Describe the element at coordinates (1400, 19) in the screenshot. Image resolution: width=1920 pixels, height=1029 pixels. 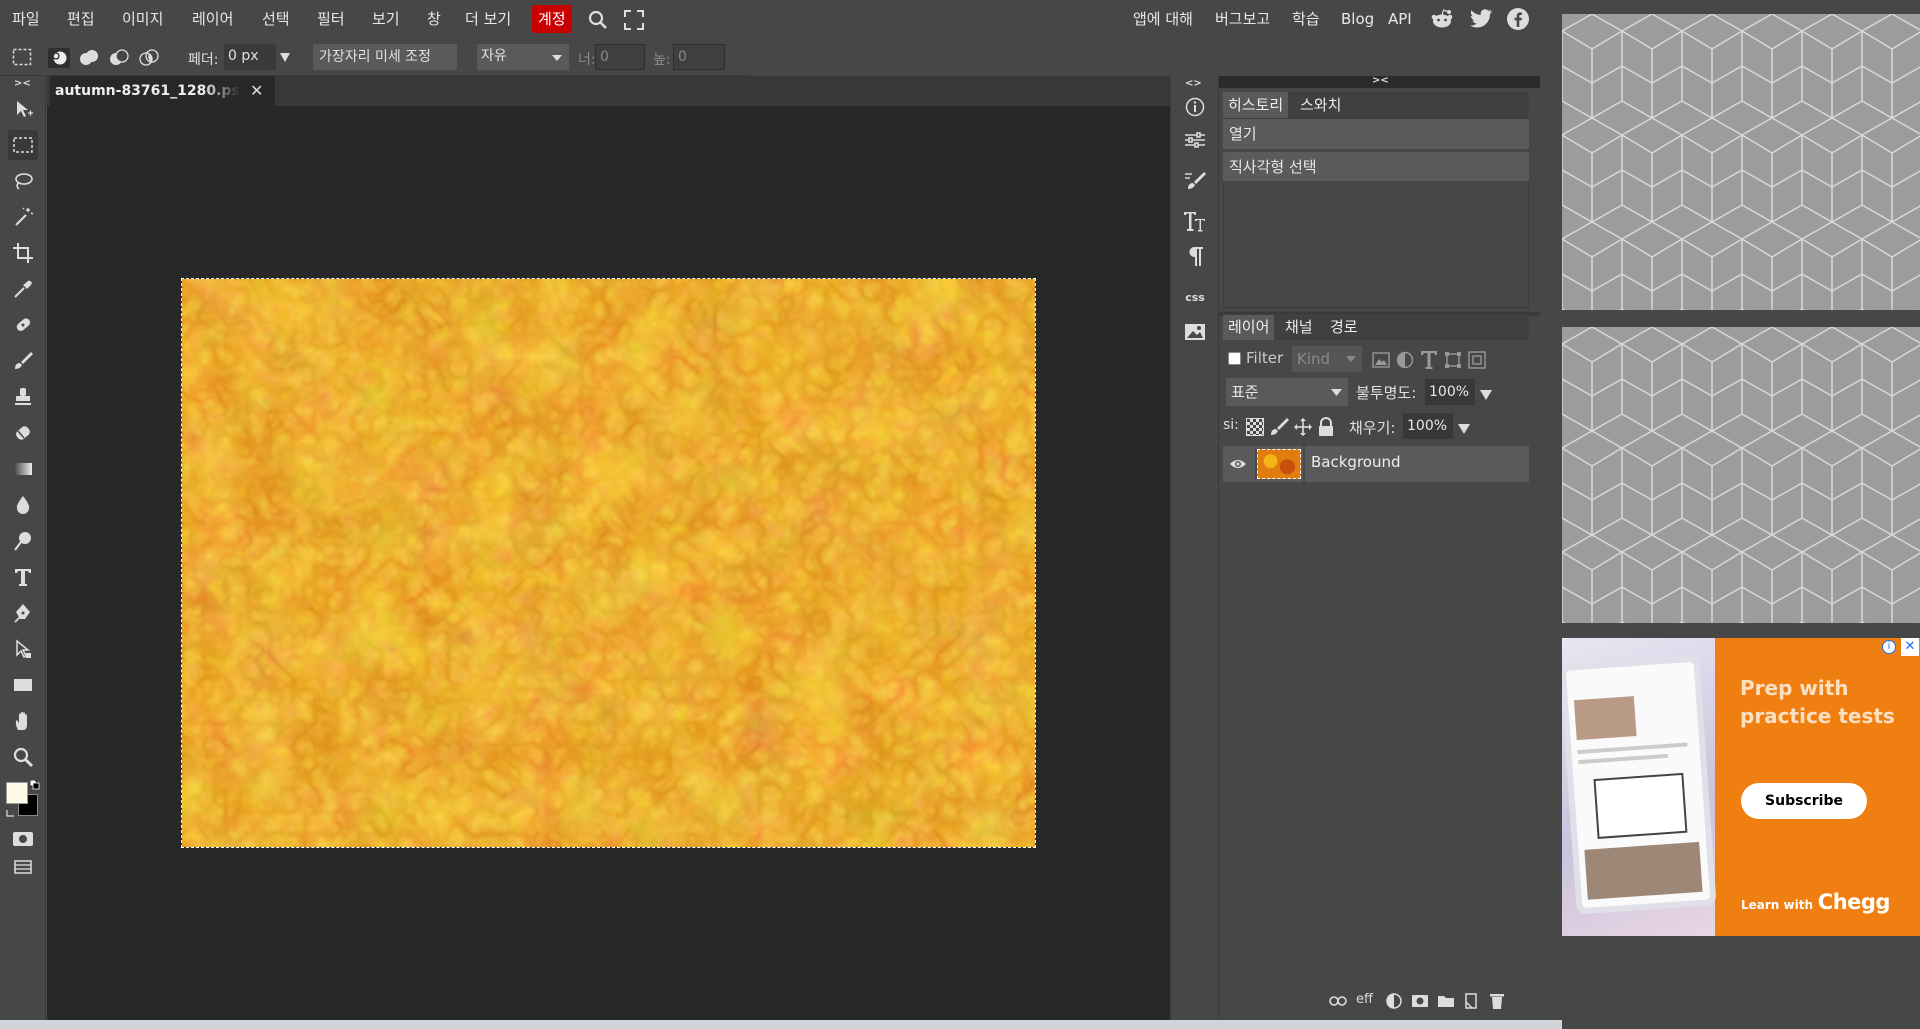
I see `link-api: API` at that location.